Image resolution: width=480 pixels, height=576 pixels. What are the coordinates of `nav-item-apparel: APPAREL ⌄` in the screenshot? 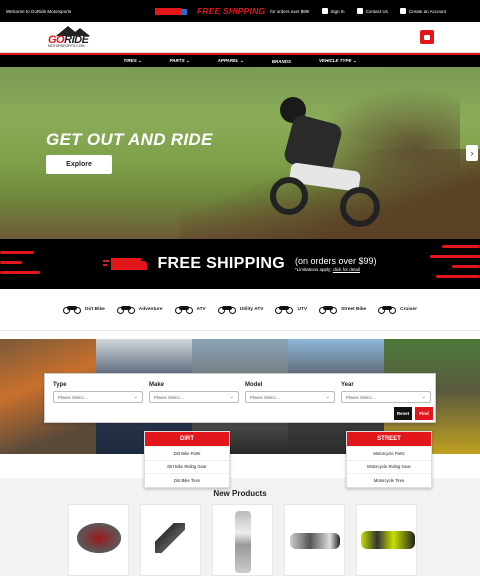 It's located at (231, 61).